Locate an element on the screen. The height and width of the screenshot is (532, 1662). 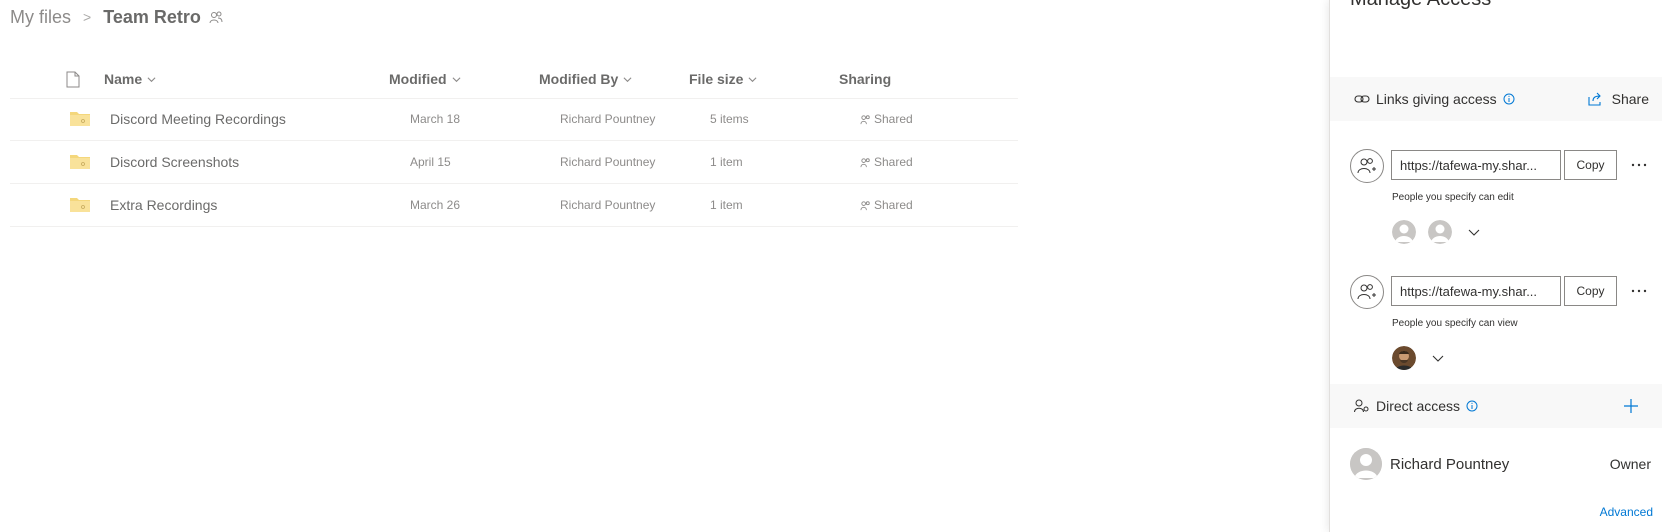
column-label: Modified is located at coordinates (418, 79).